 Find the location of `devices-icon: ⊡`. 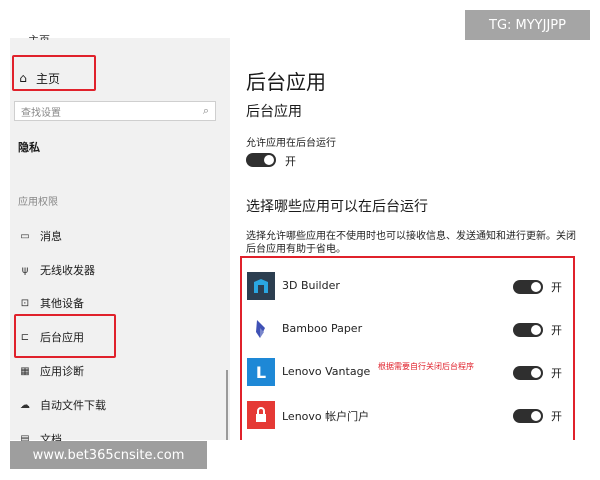

devices-icon: ⊡ is located at coordinates (25, 303).